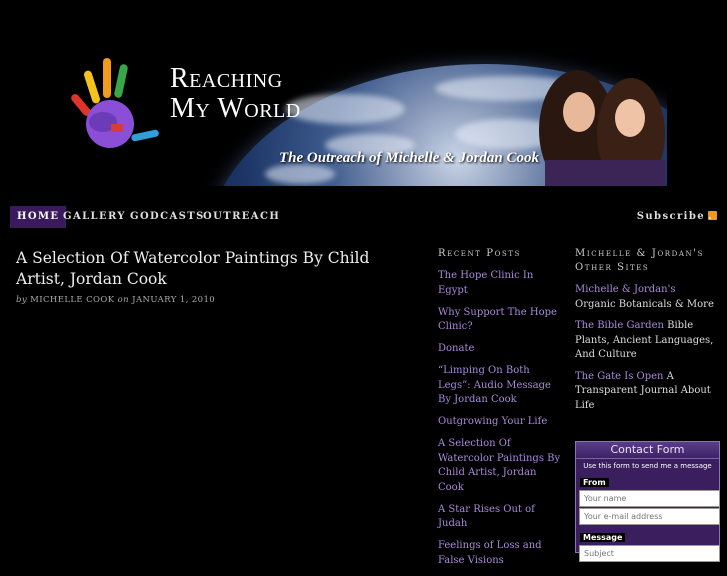  Describe the element at coordinates (226, 78) in the screenshot. I see `site-title-line1: Reaching` at that location.